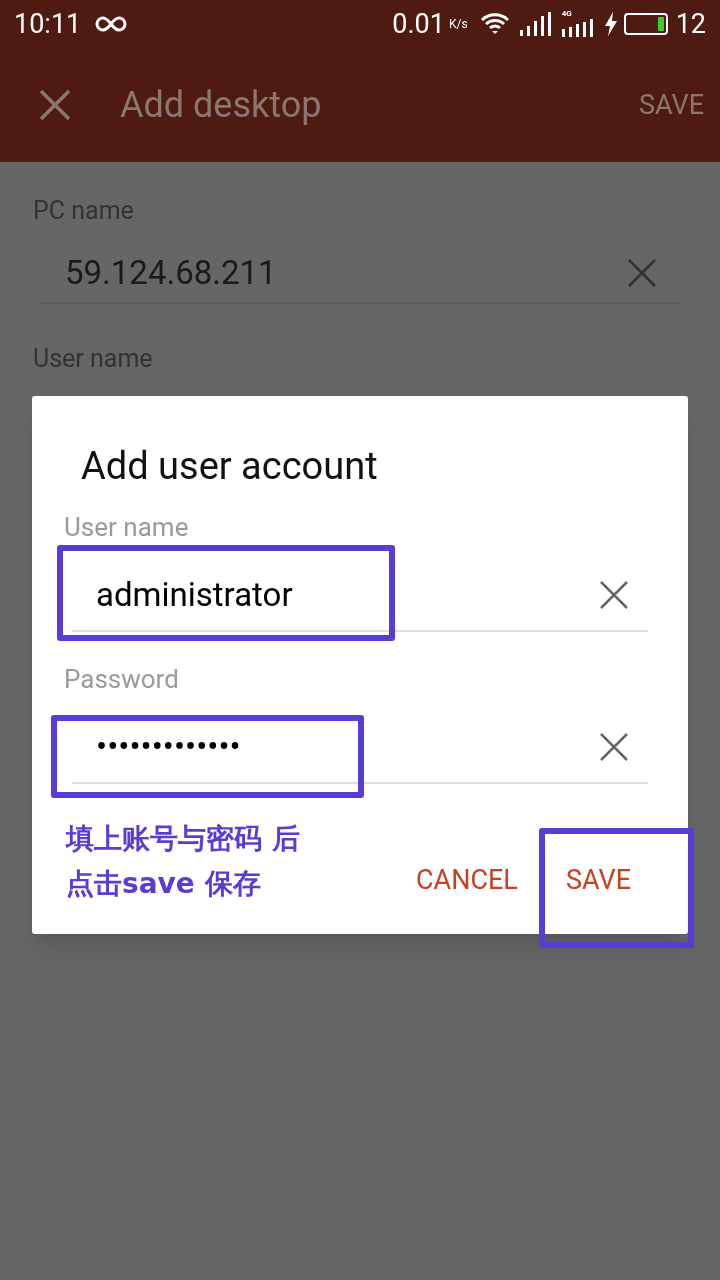  What do you see at coordinates (566, 14) in the screenshot?
I see `network-type: 4G` at bounding box center [566, 14].